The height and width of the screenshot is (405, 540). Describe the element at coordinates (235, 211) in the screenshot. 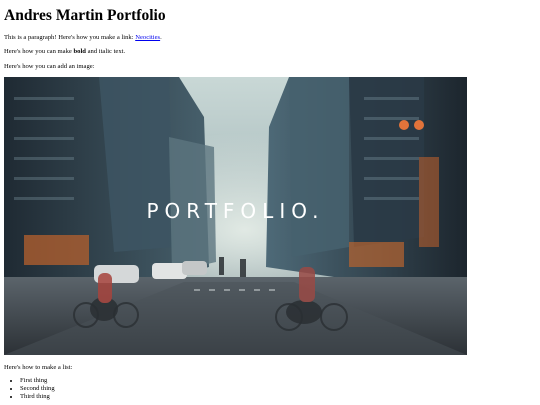

I see `portfolio-overlay-text: PORTFOLIO.` at that location.